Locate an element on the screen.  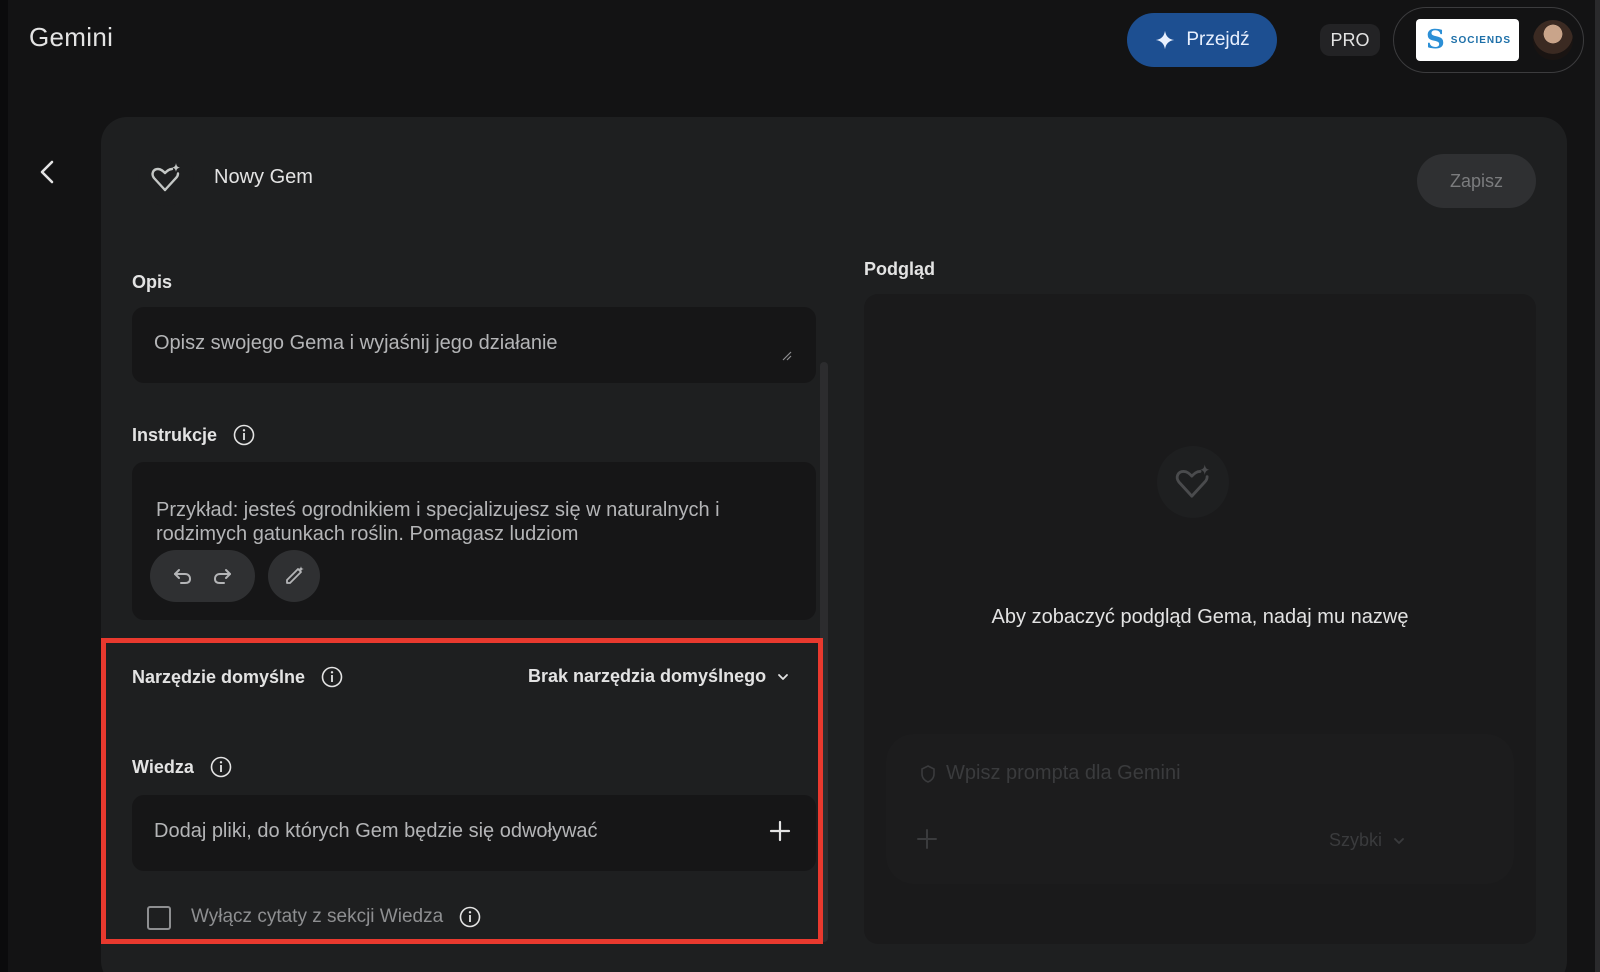
org-logo-mark: S is located at coordinates (1435, 40).